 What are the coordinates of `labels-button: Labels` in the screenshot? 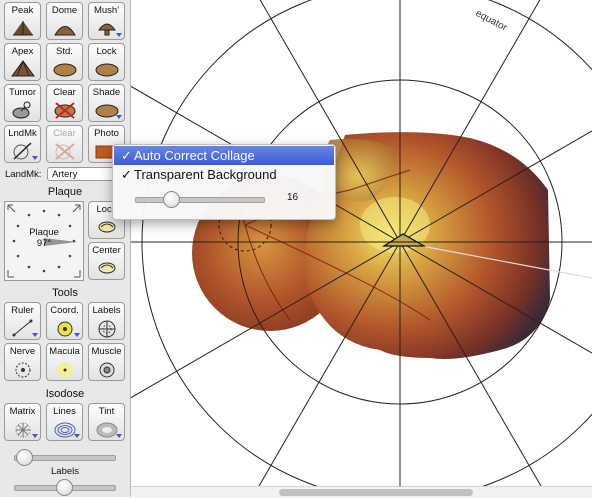 It's located at (106, 321).